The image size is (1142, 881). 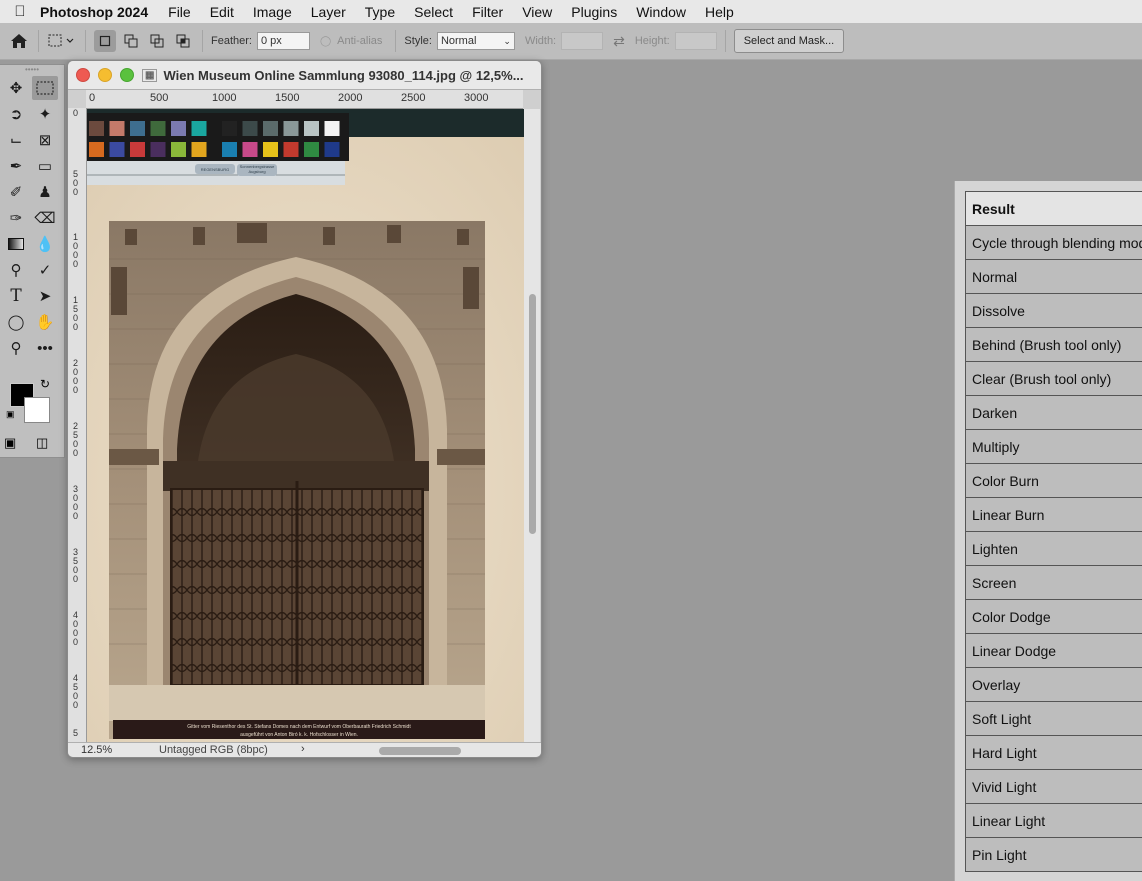 I want to click on frame-tool-icon: ⊠, so click(x=45, y=140).